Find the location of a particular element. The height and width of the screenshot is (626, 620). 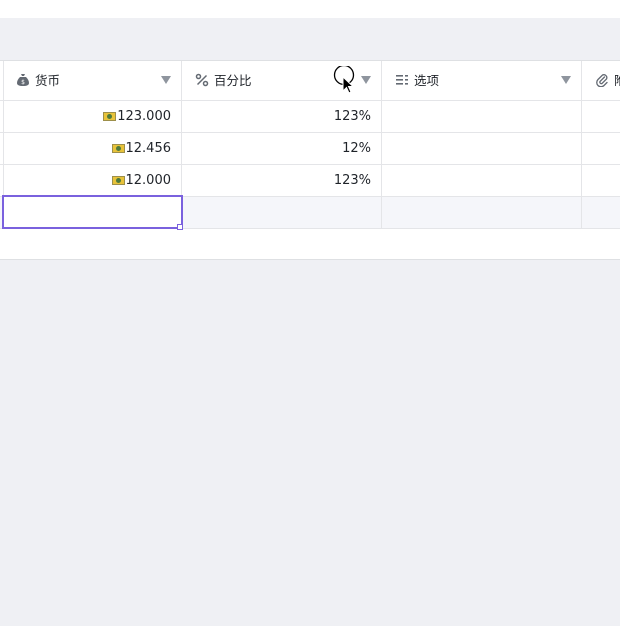

column-header-options: 选项 is located at coordinates (482, 81).